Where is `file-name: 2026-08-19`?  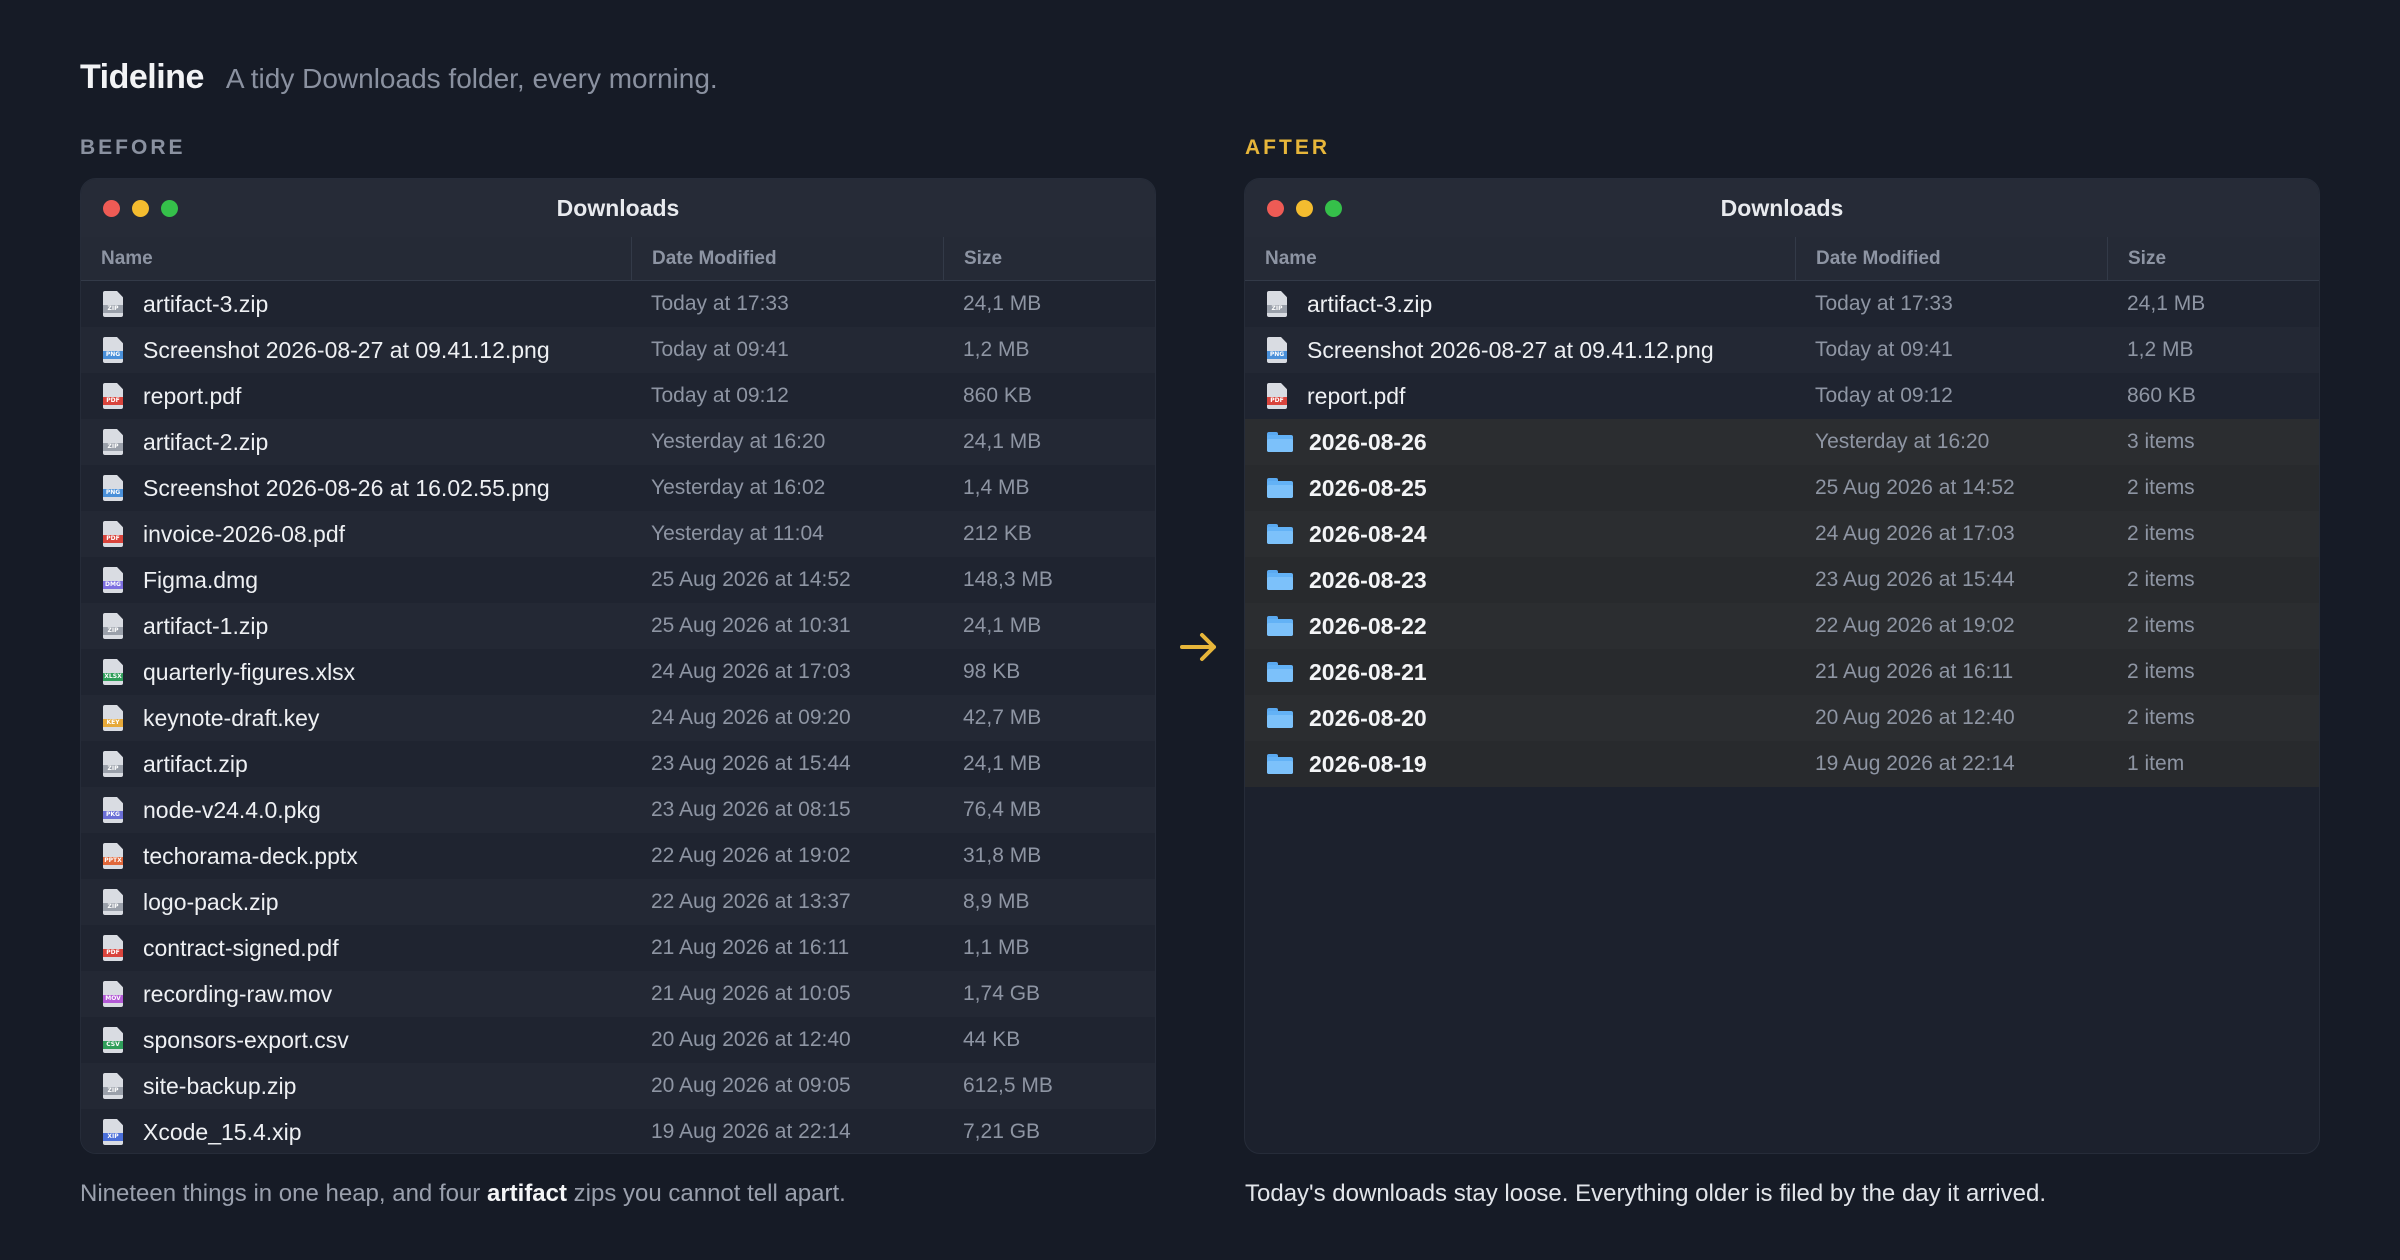
file-name: 2026-08-19 is located at coordinates (1368, 763).